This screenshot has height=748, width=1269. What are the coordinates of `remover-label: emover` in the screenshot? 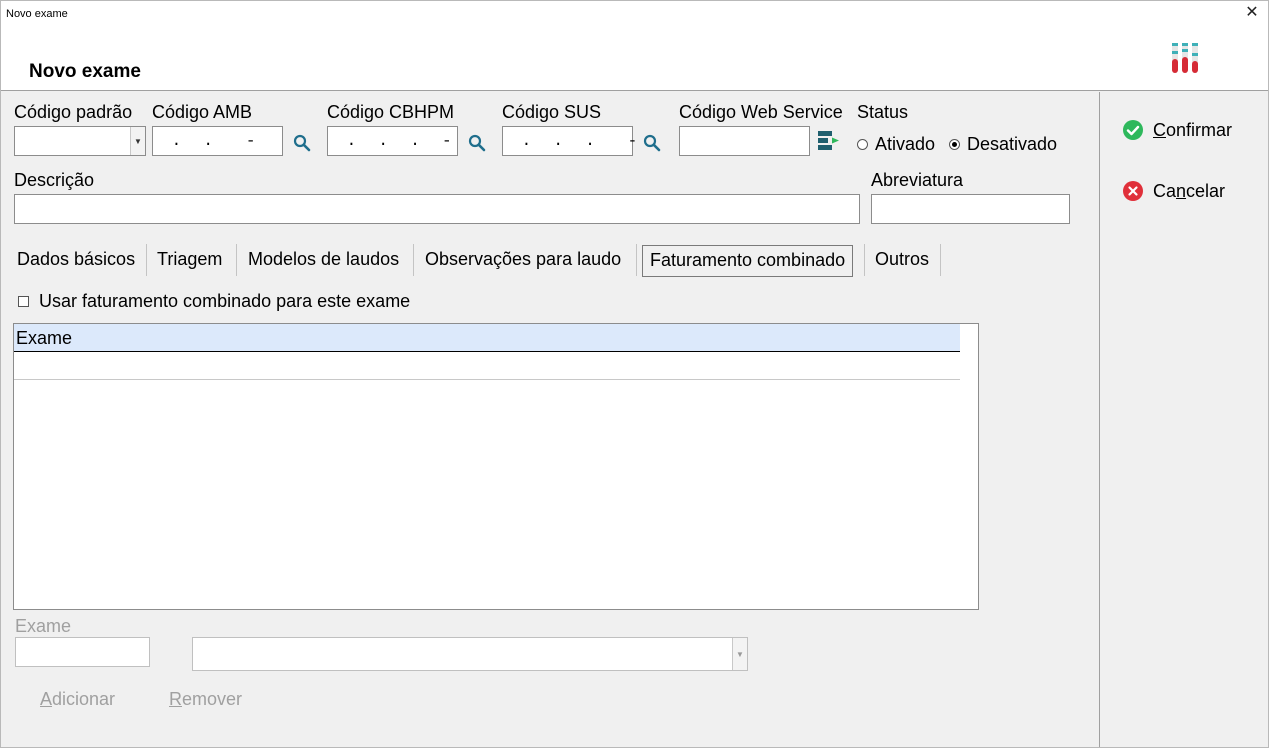 It's located at (212, 699).